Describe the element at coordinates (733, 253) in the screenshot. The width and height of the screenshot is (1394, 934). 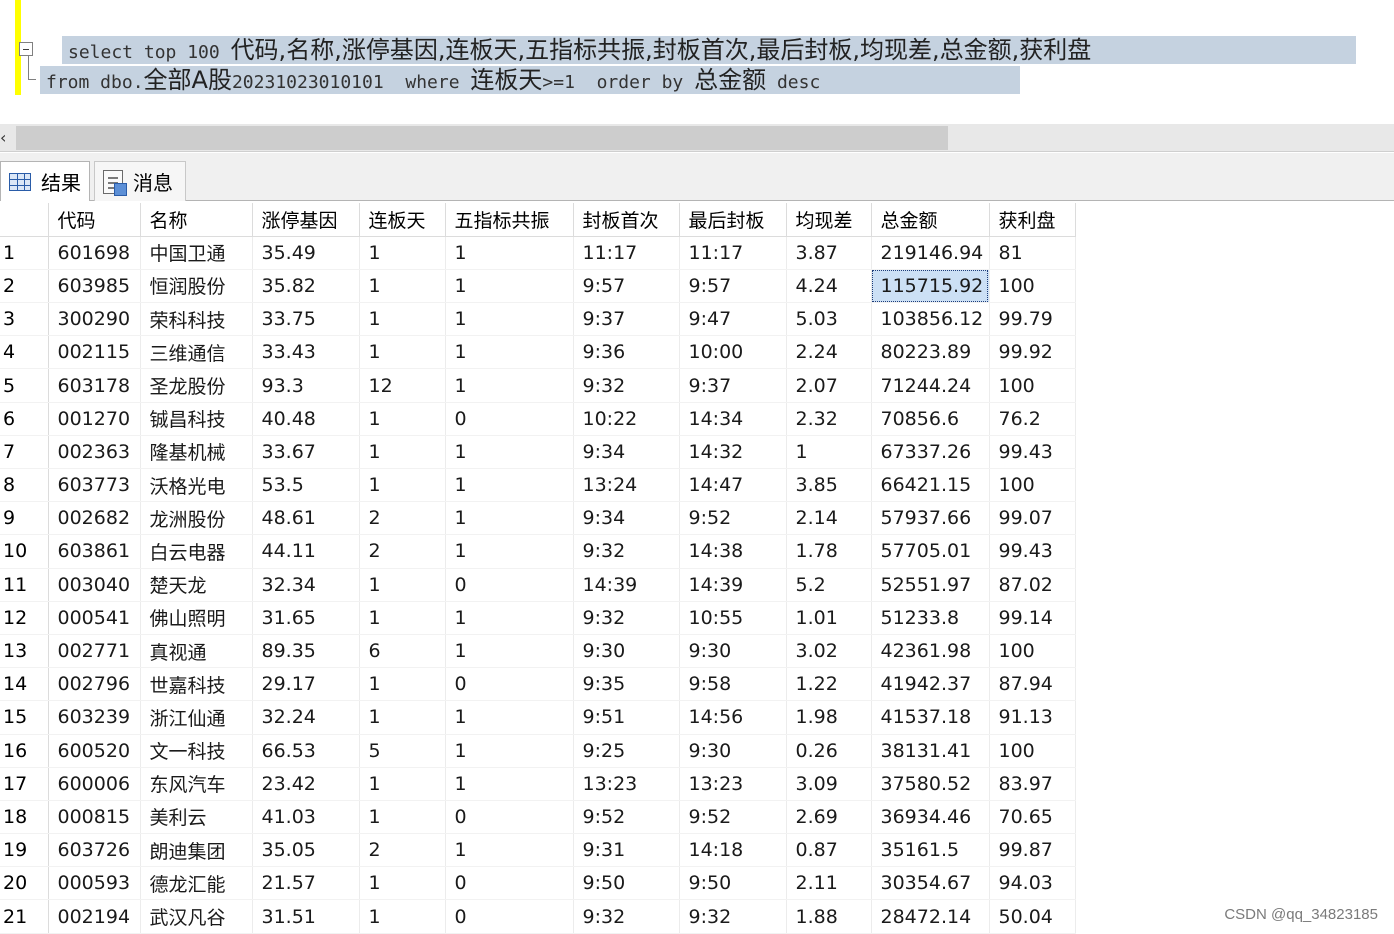
I see `grid-cell: 11:17` at that location.